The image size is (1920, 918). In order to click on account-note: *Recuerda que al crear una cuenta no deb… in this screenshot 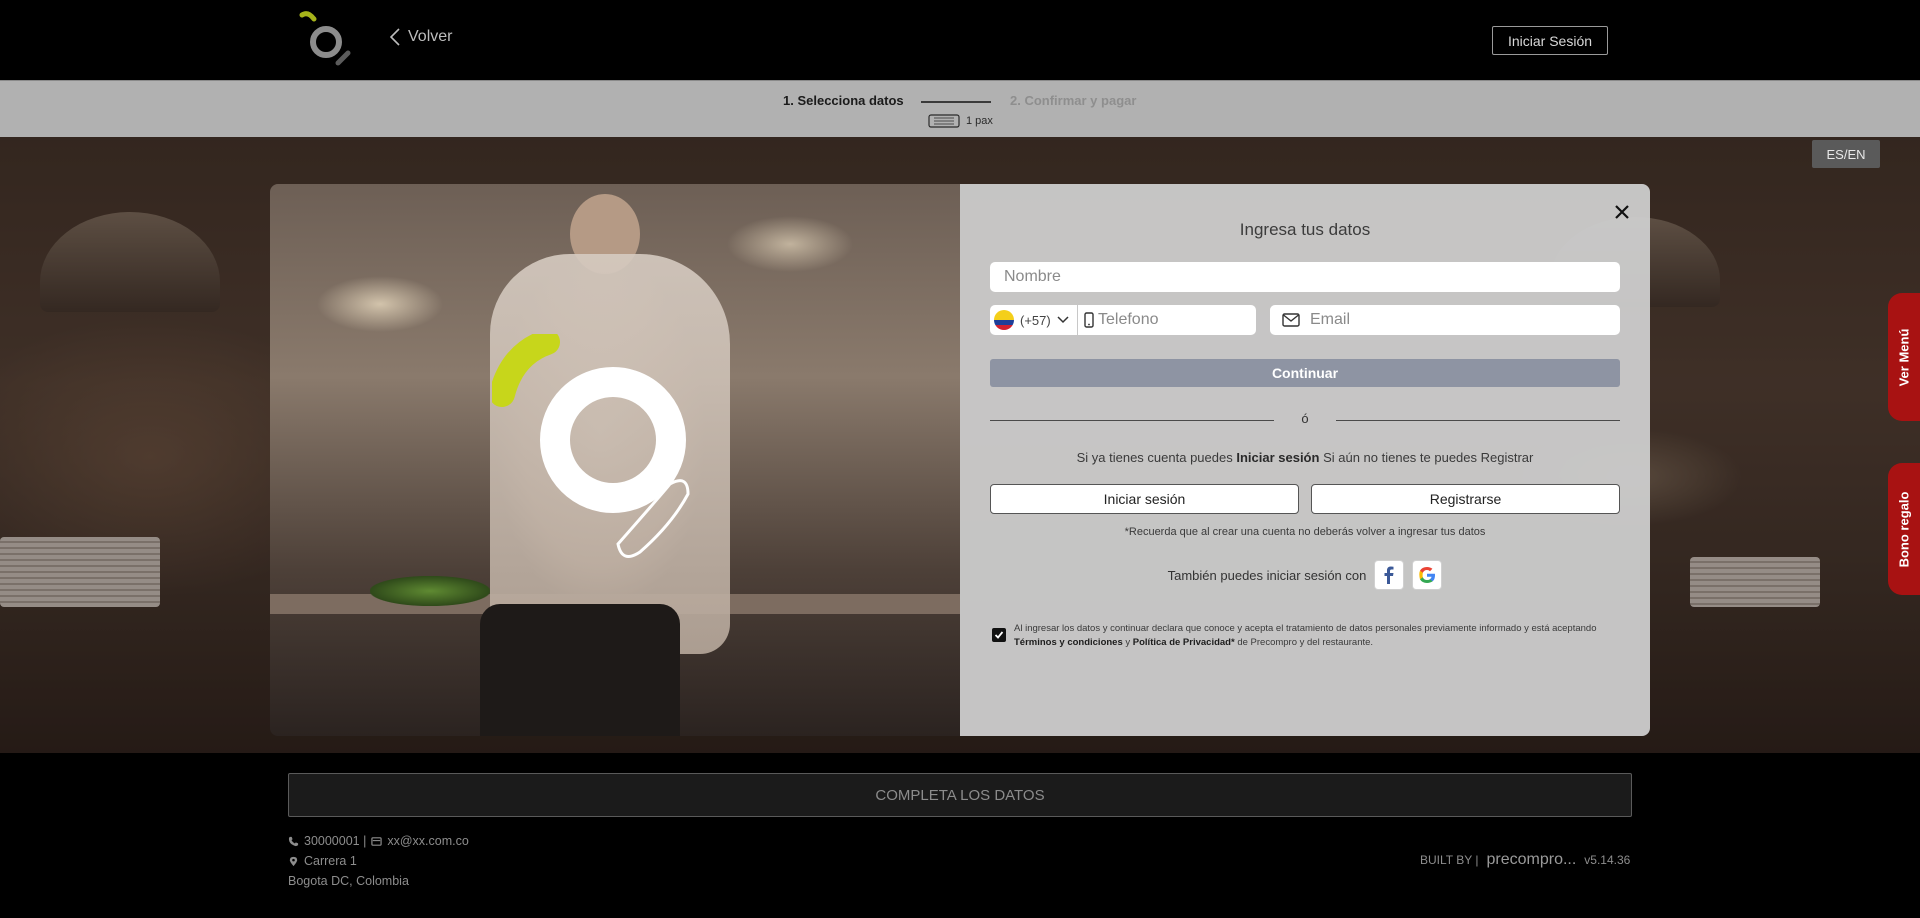, I will do `click(1305, 532)`.